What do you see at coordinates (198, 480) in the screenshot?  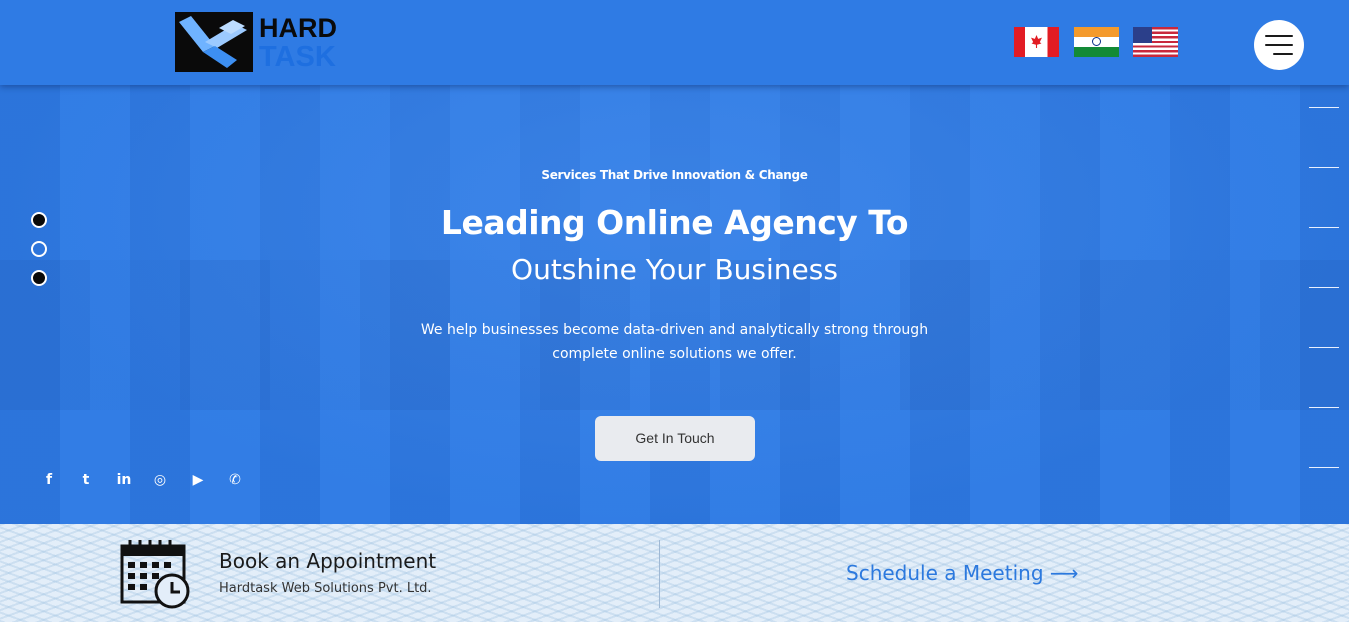 I see `youtube-icon: ▶` at bounding box center [198, 480].